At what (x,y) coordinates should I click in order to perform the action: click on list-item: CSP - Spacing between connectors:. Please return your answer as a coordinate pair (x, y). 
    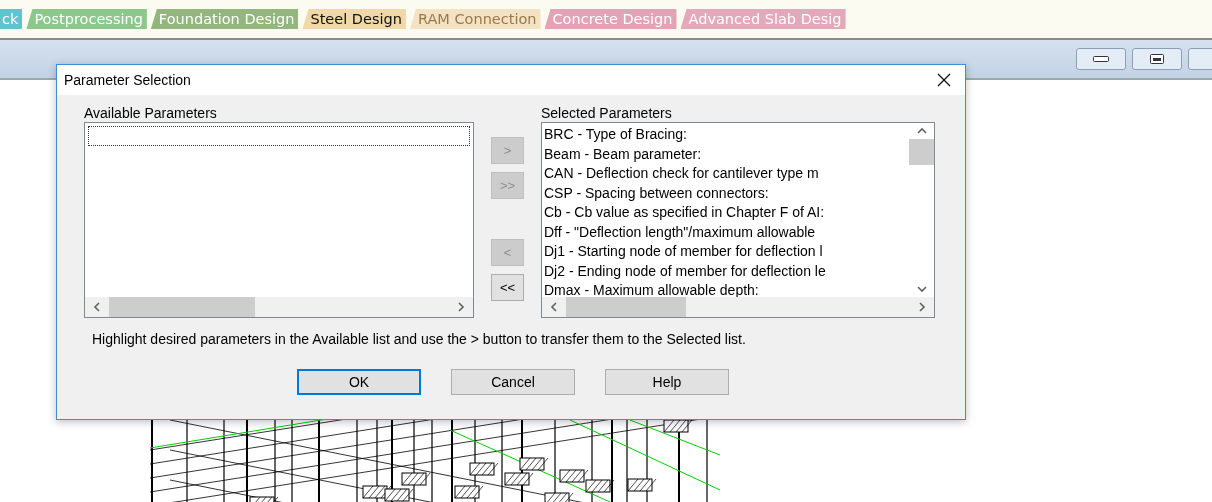
    Looking at the image, I should click on (725, 193).